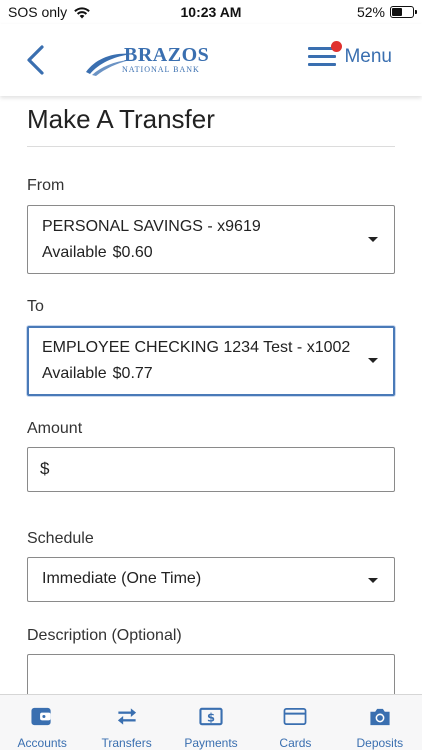  I want to click on tab-cards: Cards, so click(295, 722).